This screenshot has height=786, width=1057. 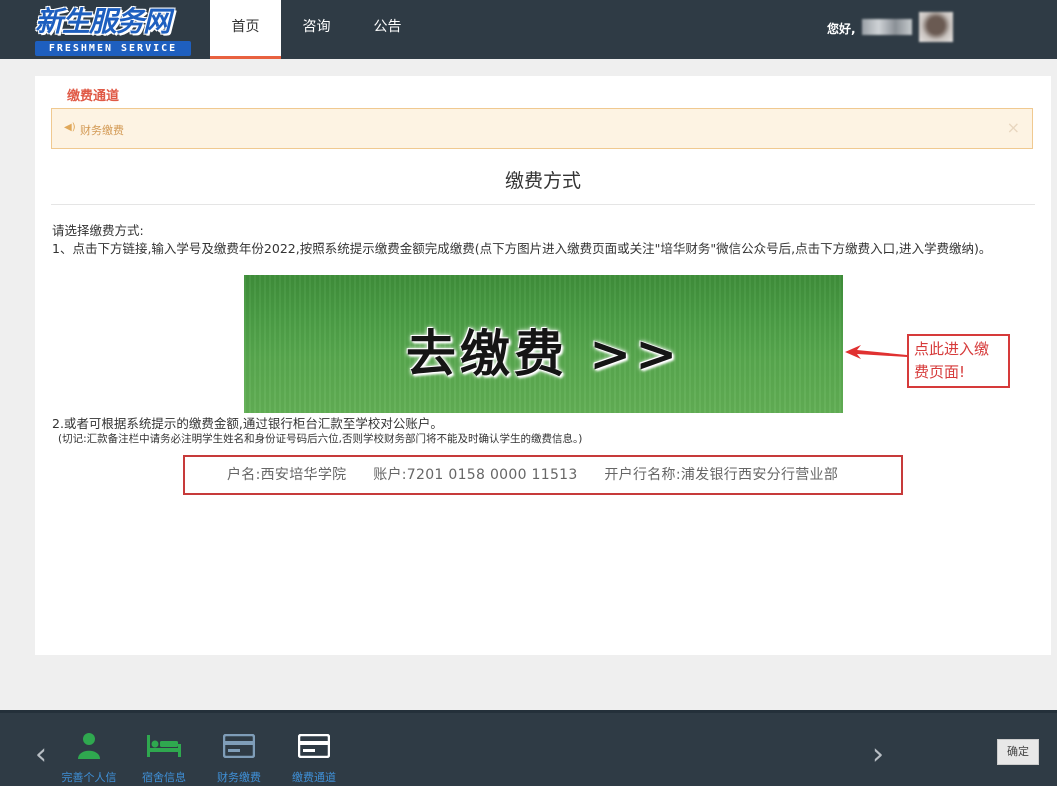 What do you see at coordinates (287, 475) in the screenshot?
I see `account-name: 户名:西安培华学院` at bounding box center [287, 475].